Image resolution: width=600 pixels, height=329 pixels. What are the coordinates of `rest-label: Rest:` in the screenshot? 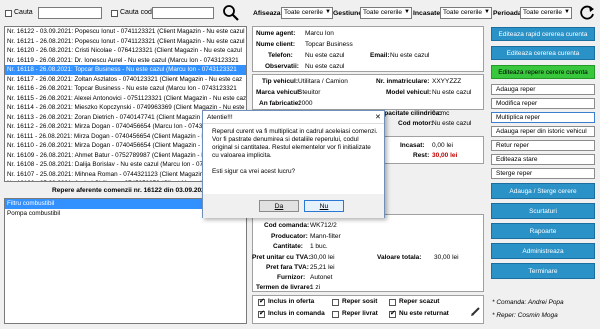 It's located at (421, 155).